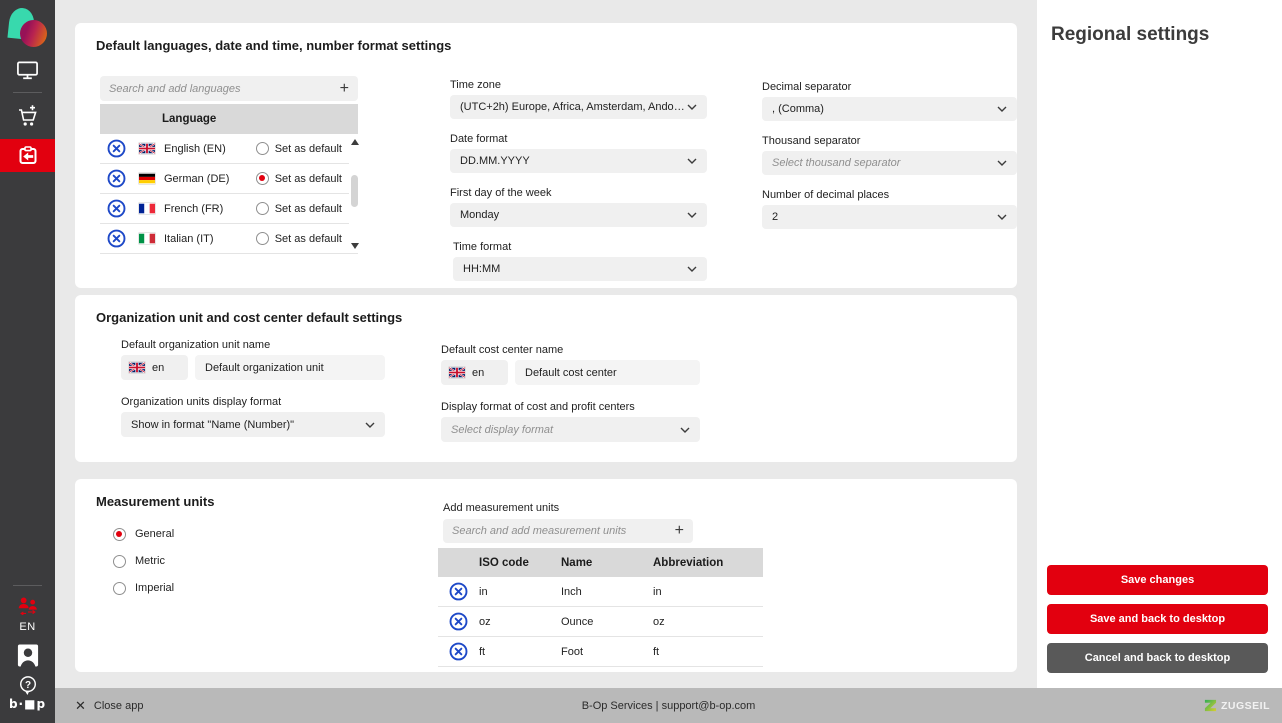 Image resolution: width=1282 pixels, height=723 pixels. I want to click on users-exchange-icon, so click(27, 605).